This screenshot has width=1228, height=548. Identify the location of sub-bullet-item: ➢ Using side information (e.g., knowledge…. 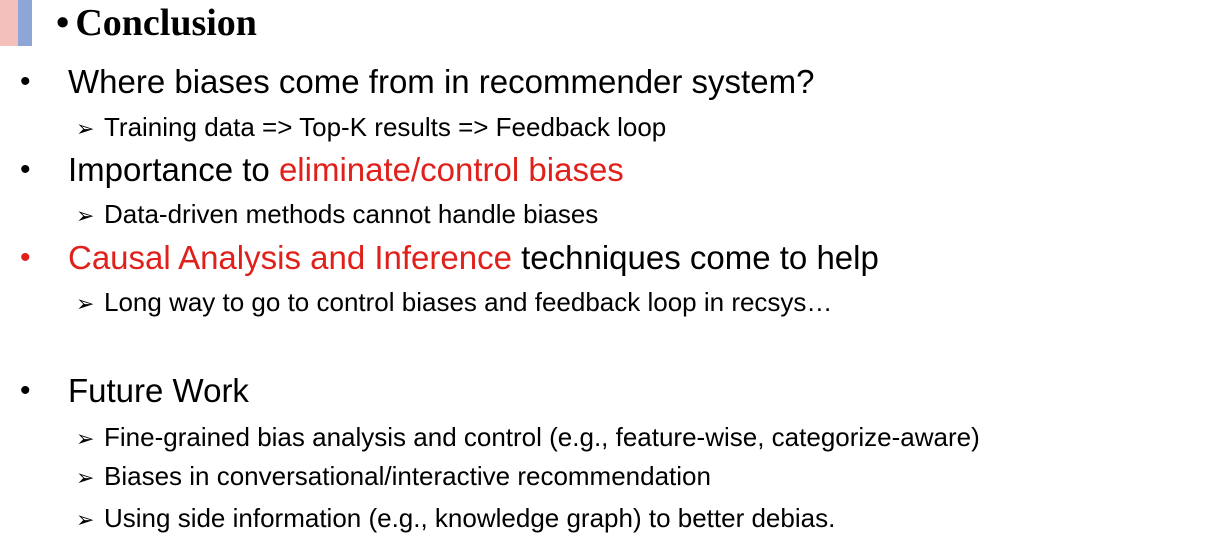
(646, 518).